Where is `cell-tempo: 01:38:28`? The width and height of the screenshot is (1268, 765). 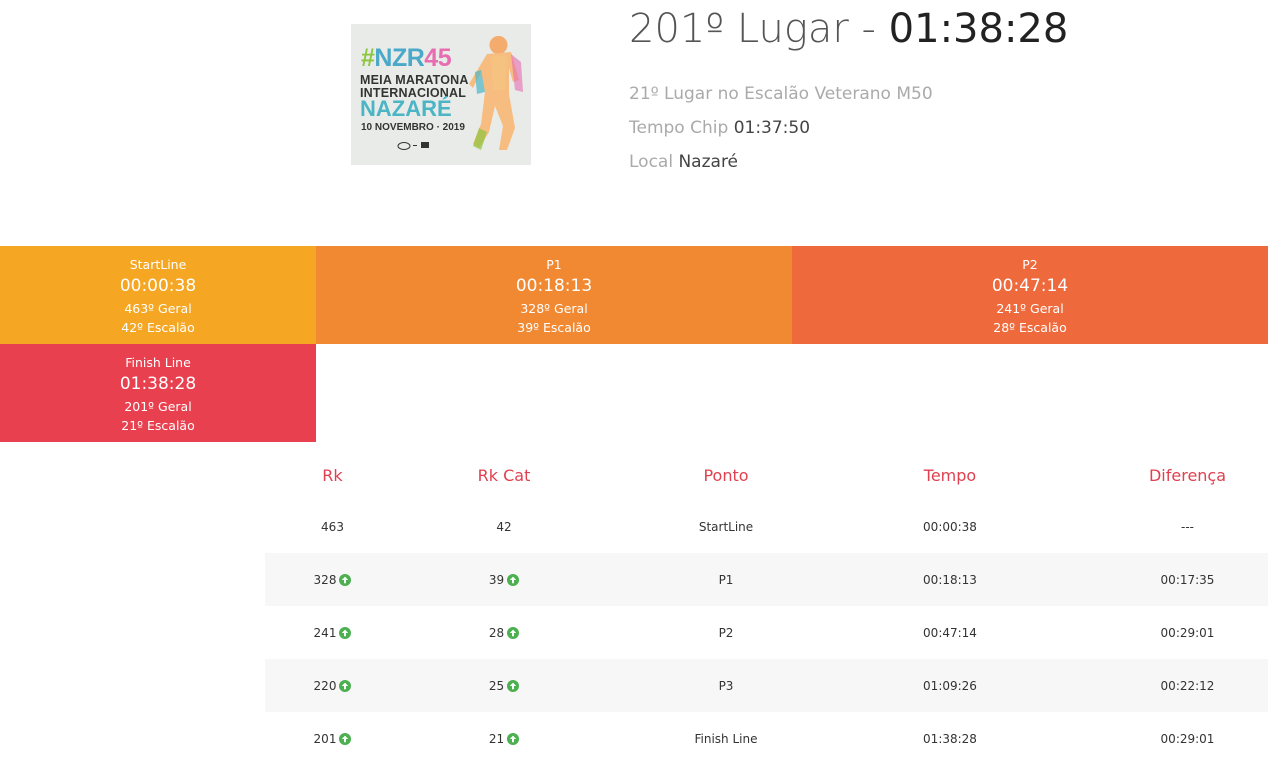
cell-tempo: 01:38:28 is located at coordinates (950, 738).